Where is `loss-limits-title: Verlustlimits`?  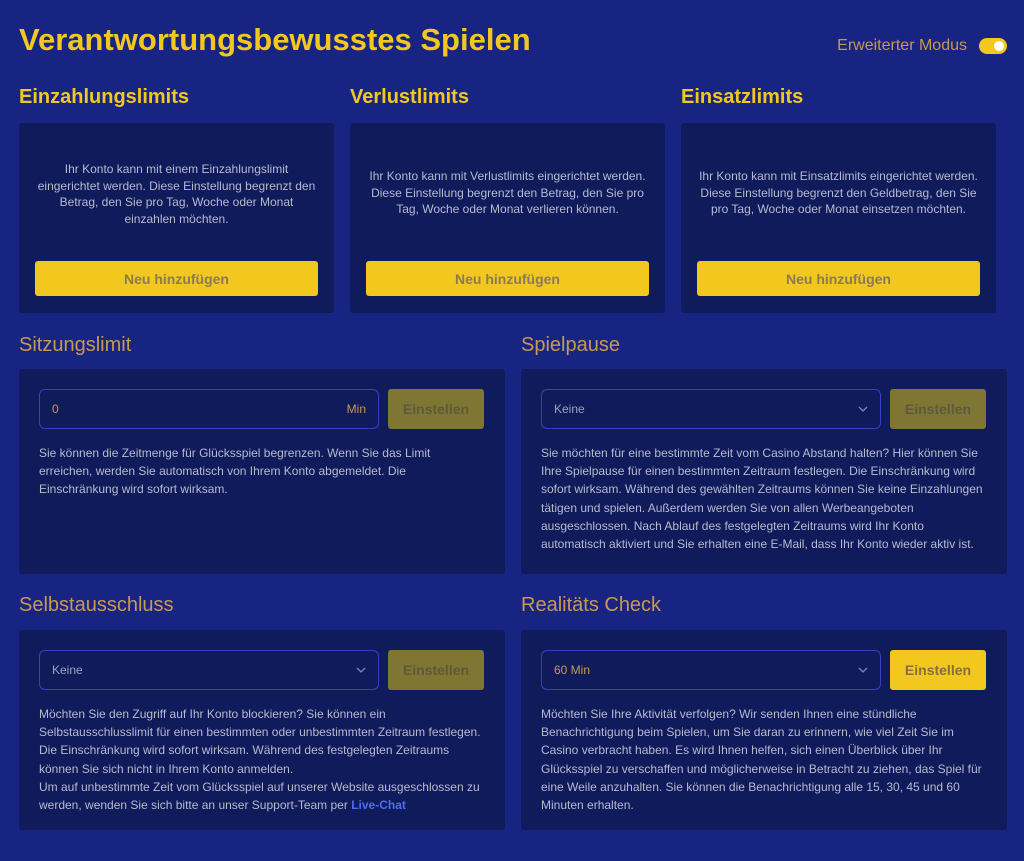
loss-limits-title: Verlustlimits is located at coordinates (409, 97).